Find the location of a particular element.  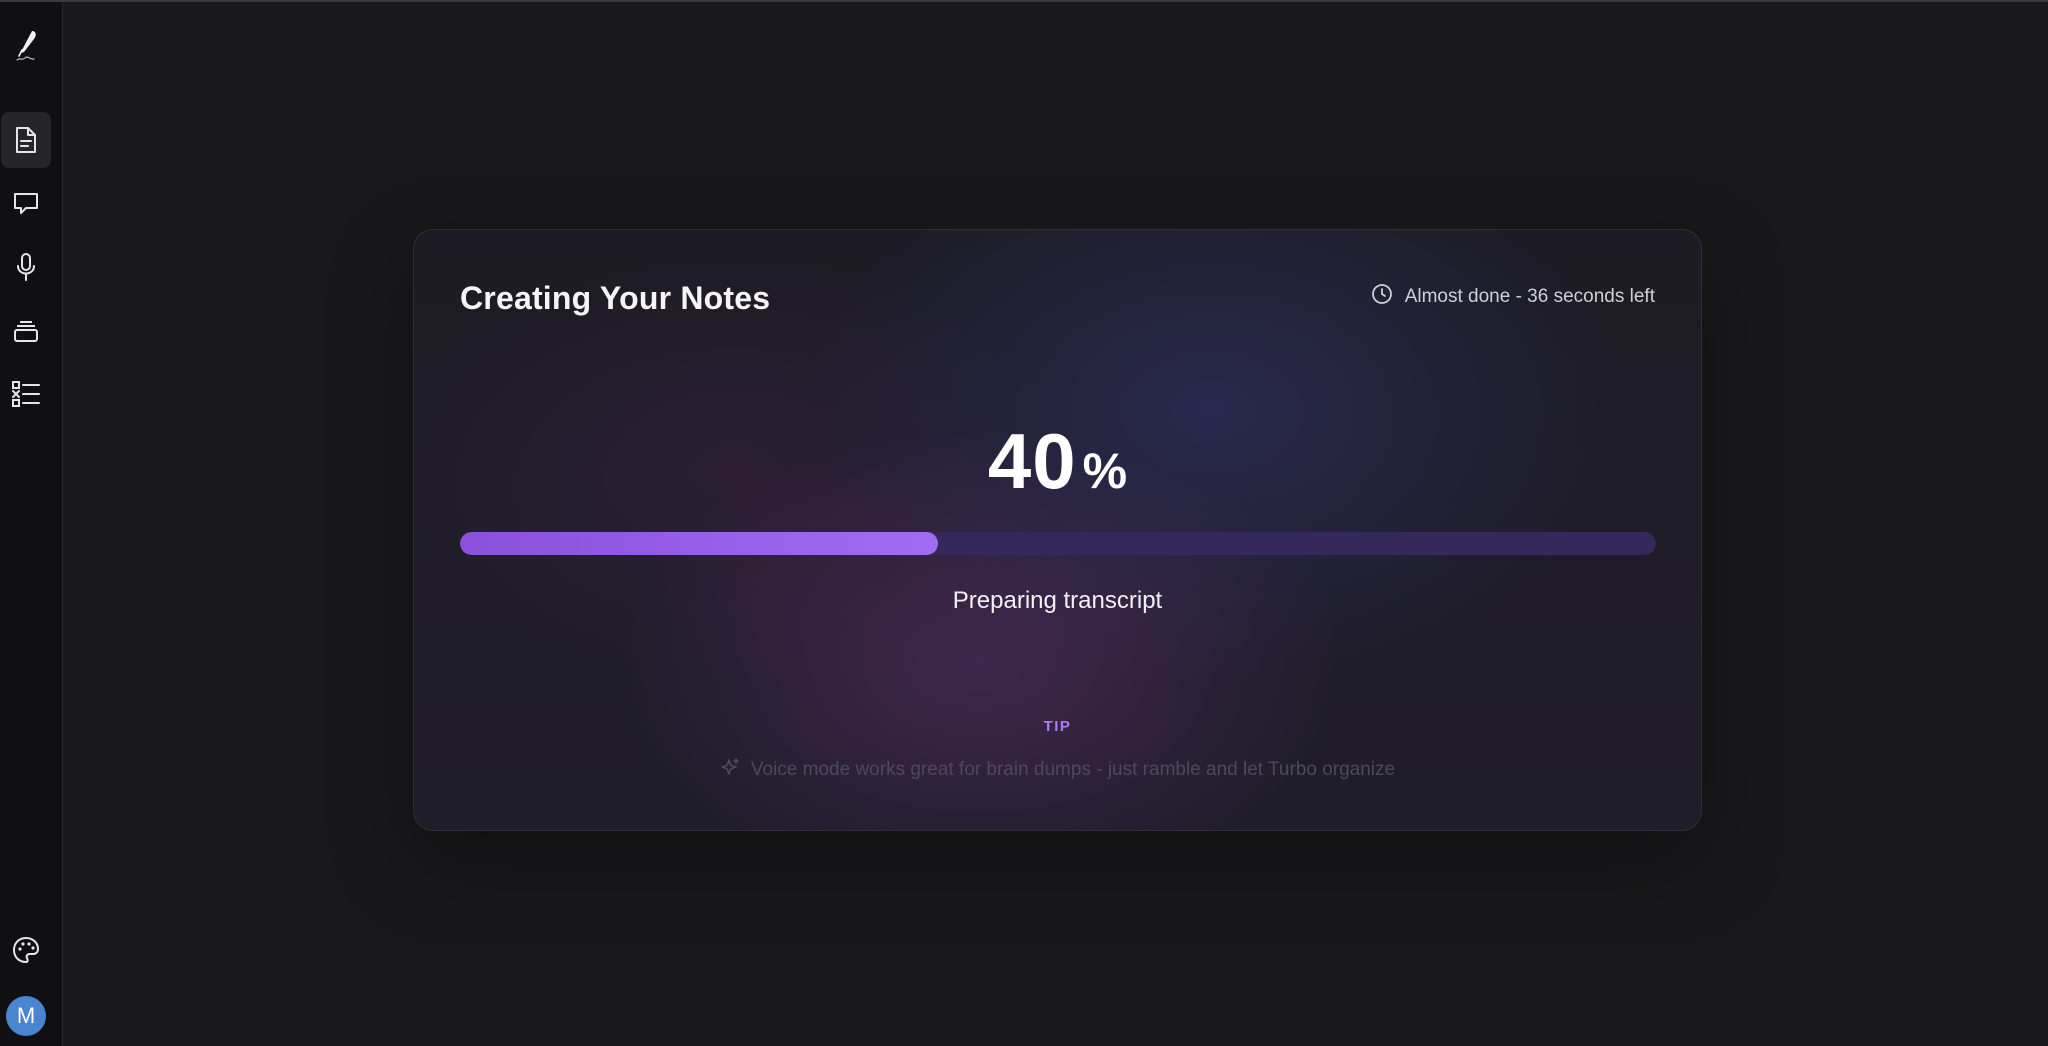

sidebar-item-tasks is located at coordinates (26, 394).